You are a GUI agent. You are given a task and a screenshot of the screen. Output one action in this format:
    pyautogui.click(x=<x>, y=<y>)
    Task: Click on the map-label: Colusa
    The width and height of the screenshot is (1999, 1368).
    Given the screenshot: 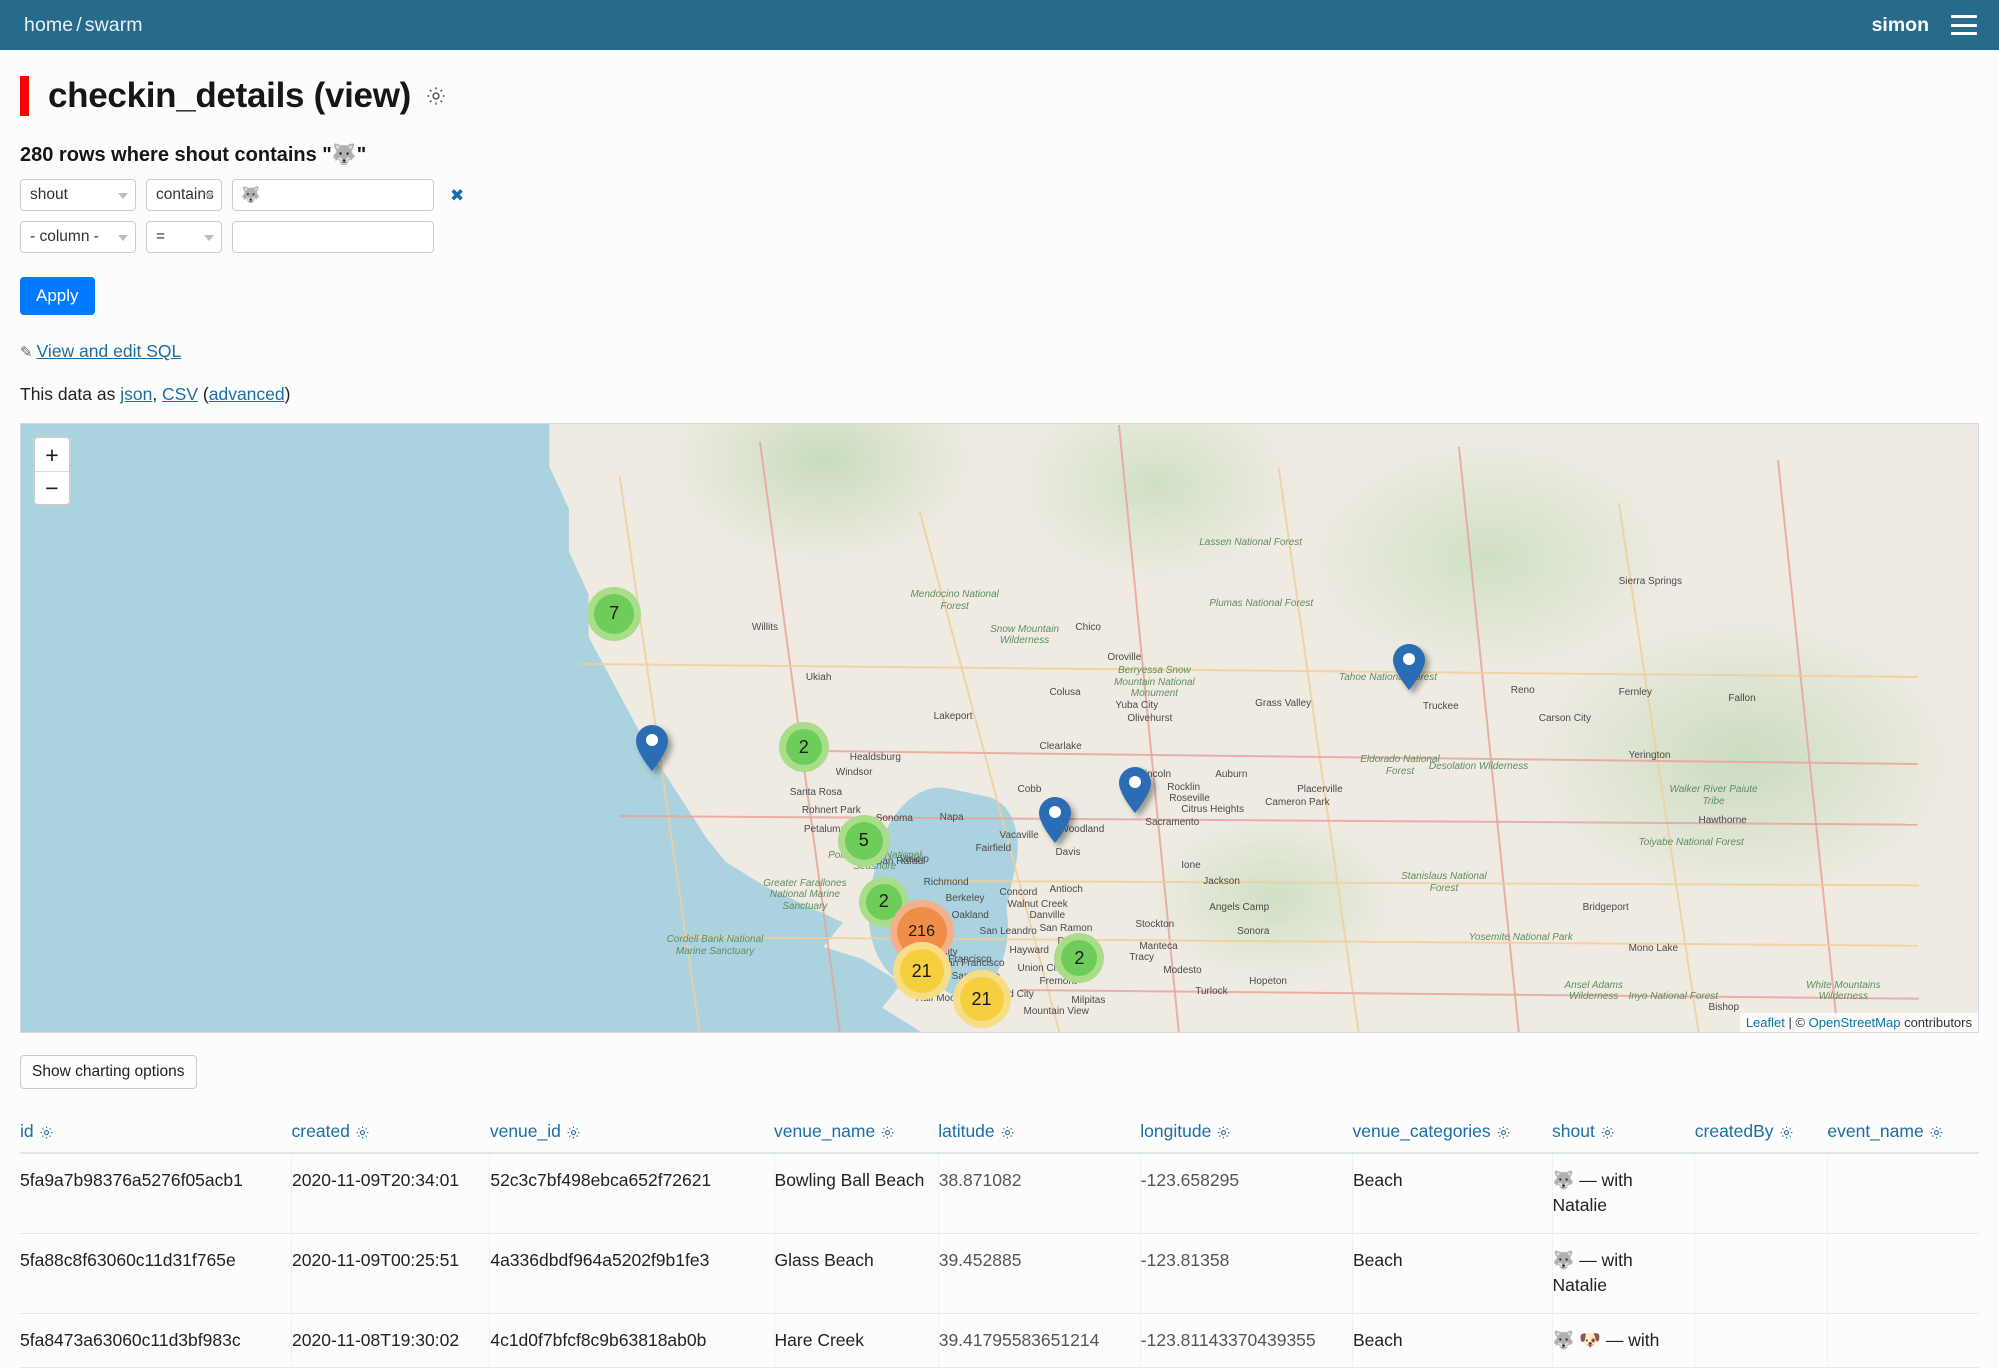 What is the action you would take?
    pyautogui.click(x=1065, y=692)
    